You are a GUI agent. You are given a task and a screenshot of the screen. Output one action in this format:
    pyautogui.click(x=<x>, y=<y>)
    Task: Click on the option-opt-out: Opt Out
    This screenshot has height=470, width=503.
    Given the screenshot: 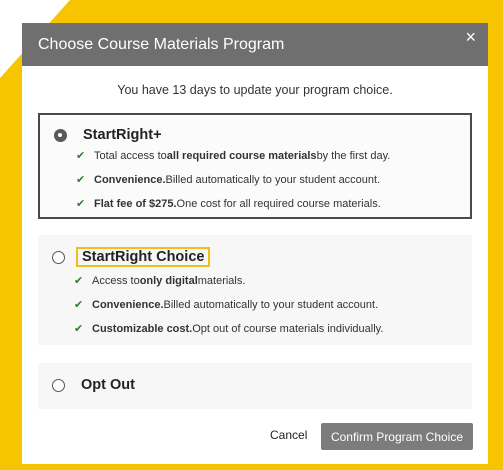 What is the action you would take?
    pyautogui.click(x=255, y=386)
    